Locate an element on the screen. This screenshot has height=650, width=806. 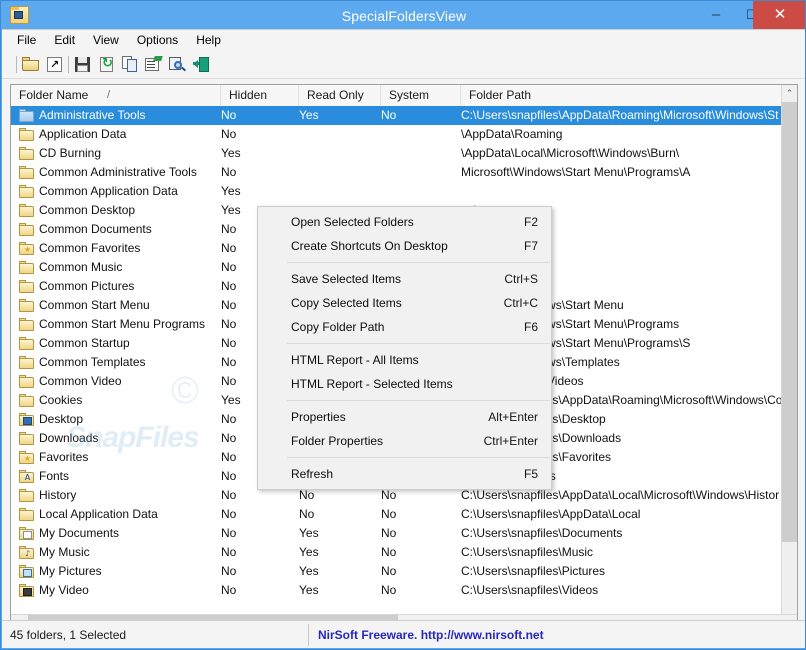
context-menu-item-accelerator: Alt+Enter is located at coordinates (513, 417).